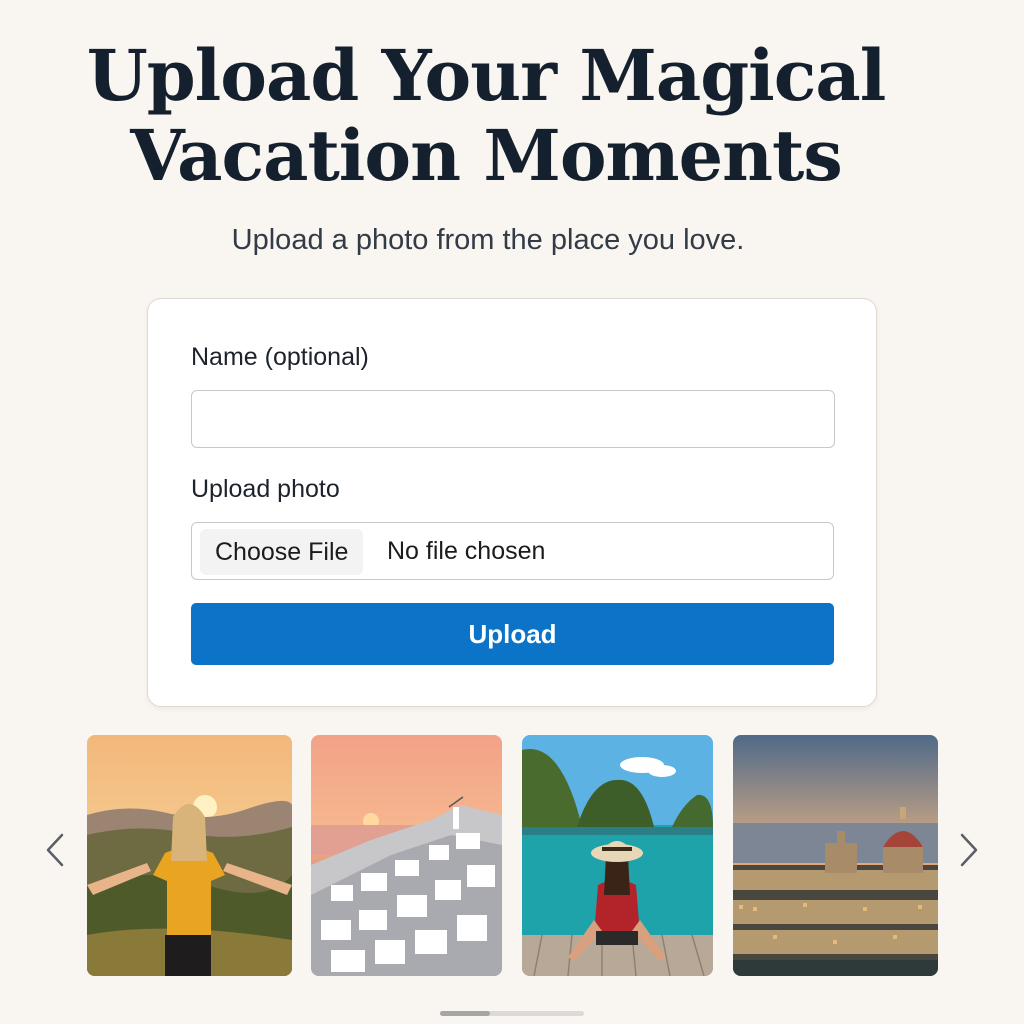  I want to click on carousel-prev-button, so click(55, 850).